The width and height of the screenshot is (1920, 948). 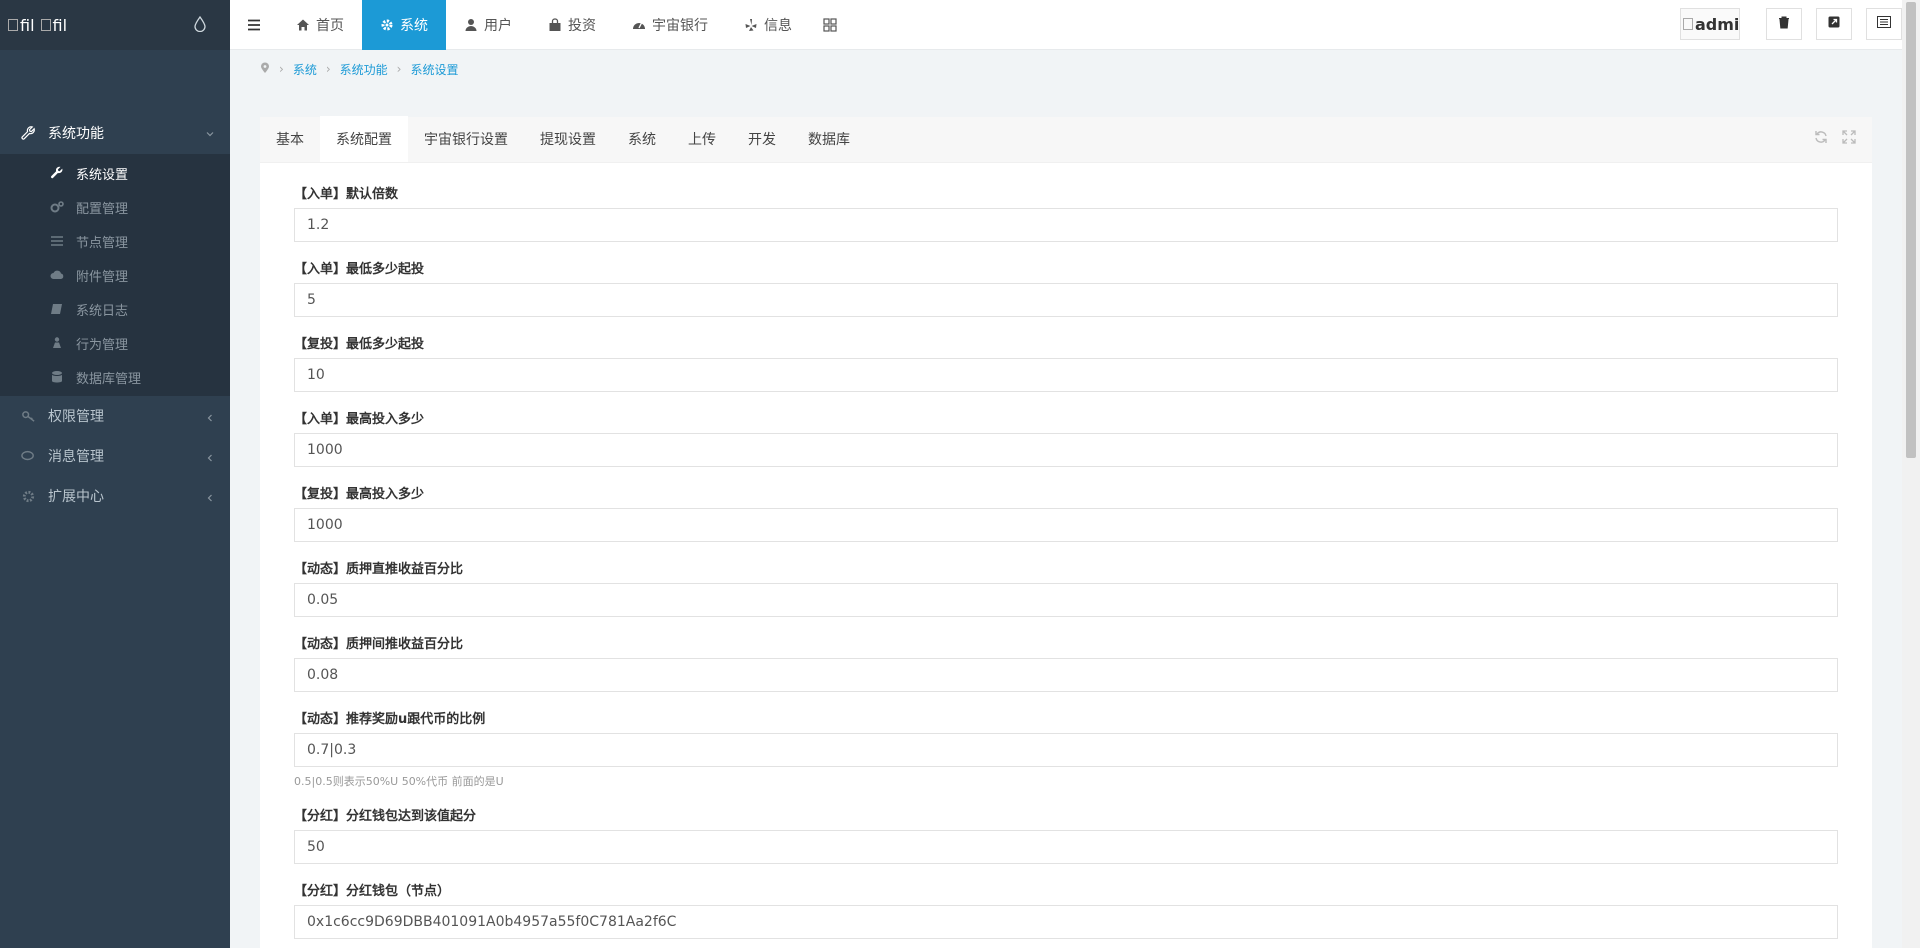 What do you see at coordinates (76, 457) in the screenshot?
I see `menu-messages-label: 消息管理` at bounding box center [76, 457].